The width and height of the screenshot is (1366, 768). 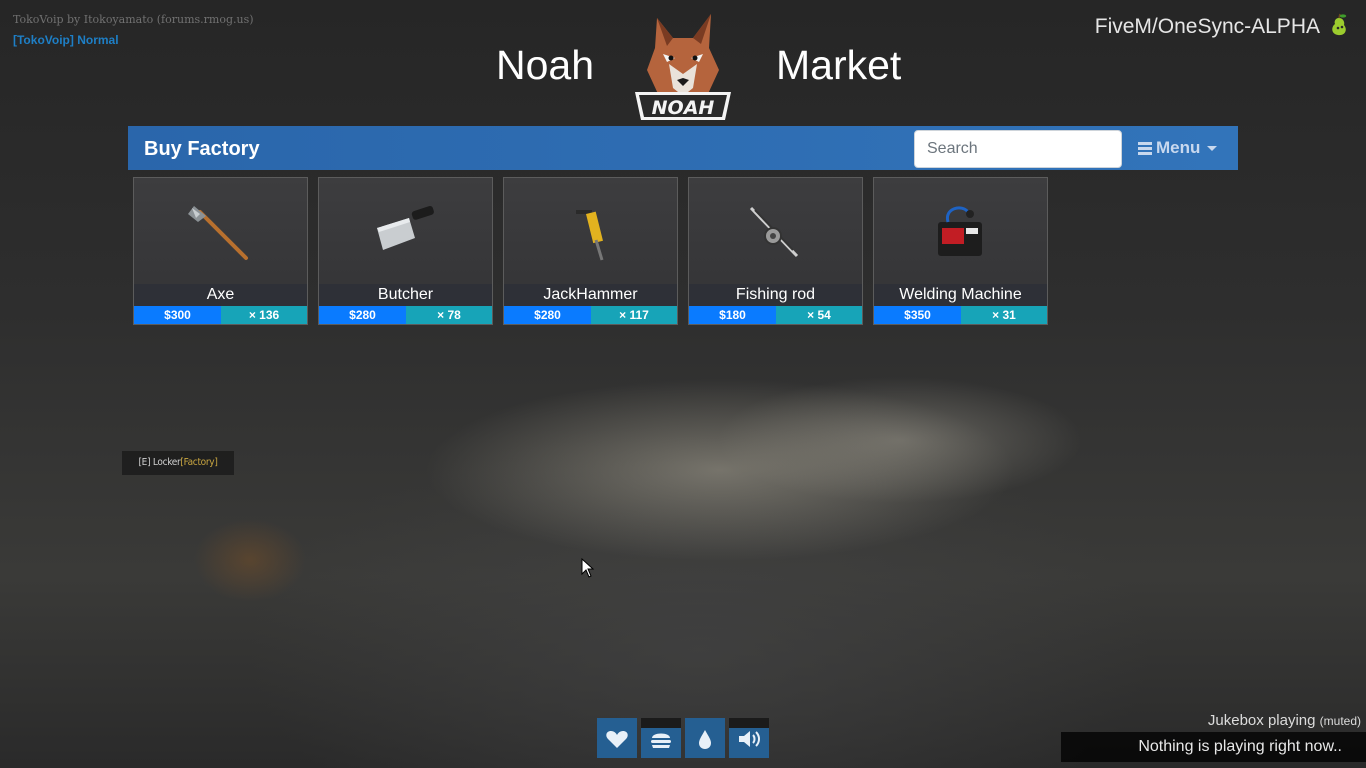 I want to click on item-card-welding-machine: Welding Machine $350 × 31, so click(x=960, y=251).